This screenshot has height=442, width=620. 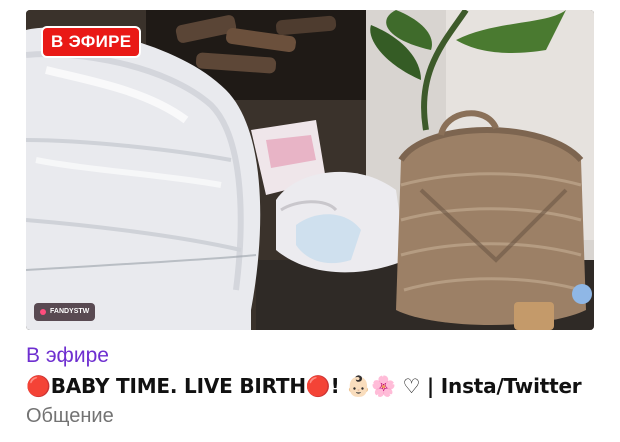 What do you see at coordinates (70, 311) in the screenshot?
I see `watermark-handle: FANDYSTW` at bounding box center [70, 311].